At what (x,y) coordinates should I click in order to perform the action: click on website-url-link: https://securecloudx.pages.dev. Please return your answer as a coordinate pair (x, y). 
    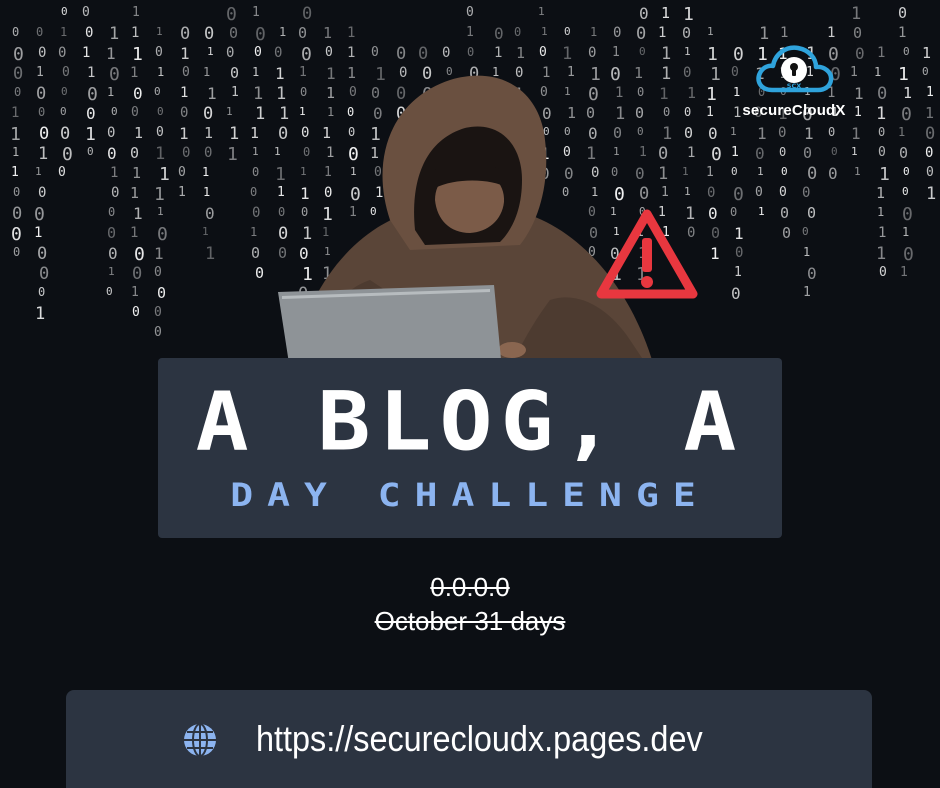
    Looking at the image, I should click on (479, 739).